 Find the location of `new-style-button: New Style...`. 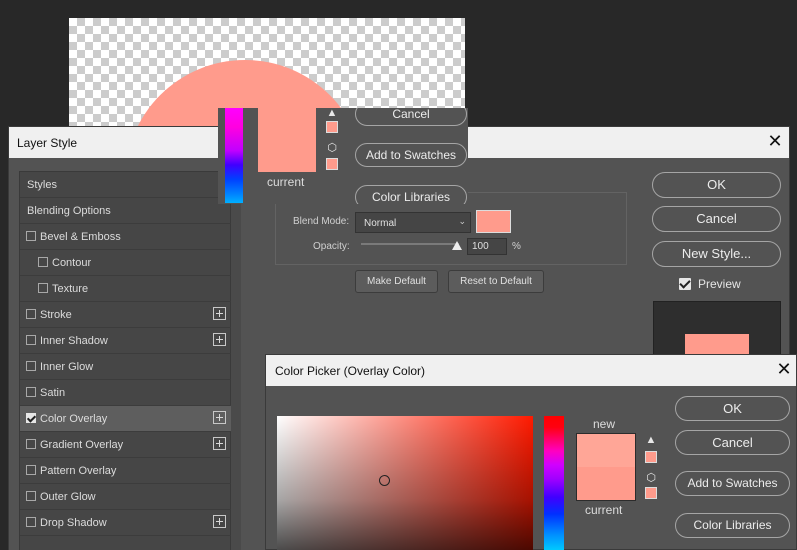

new-style-button: New Style... is located at coordinates (716, 254).